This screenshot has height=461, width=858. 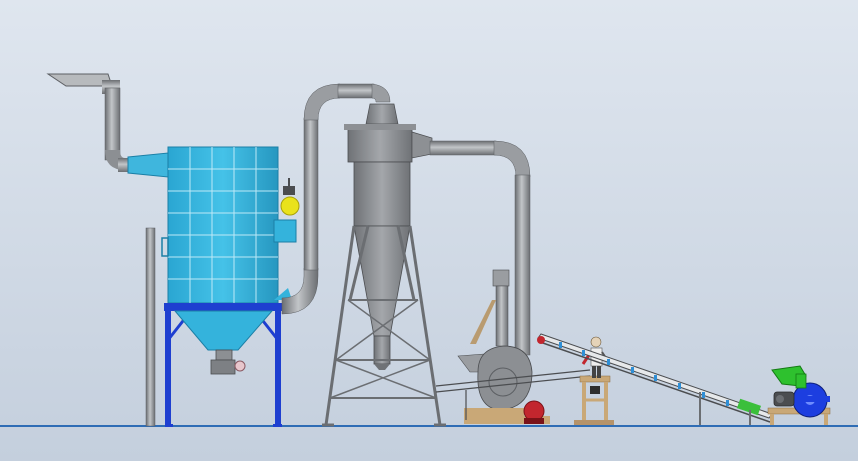 I want to click on fan-motor, so click(x=534, y=412).